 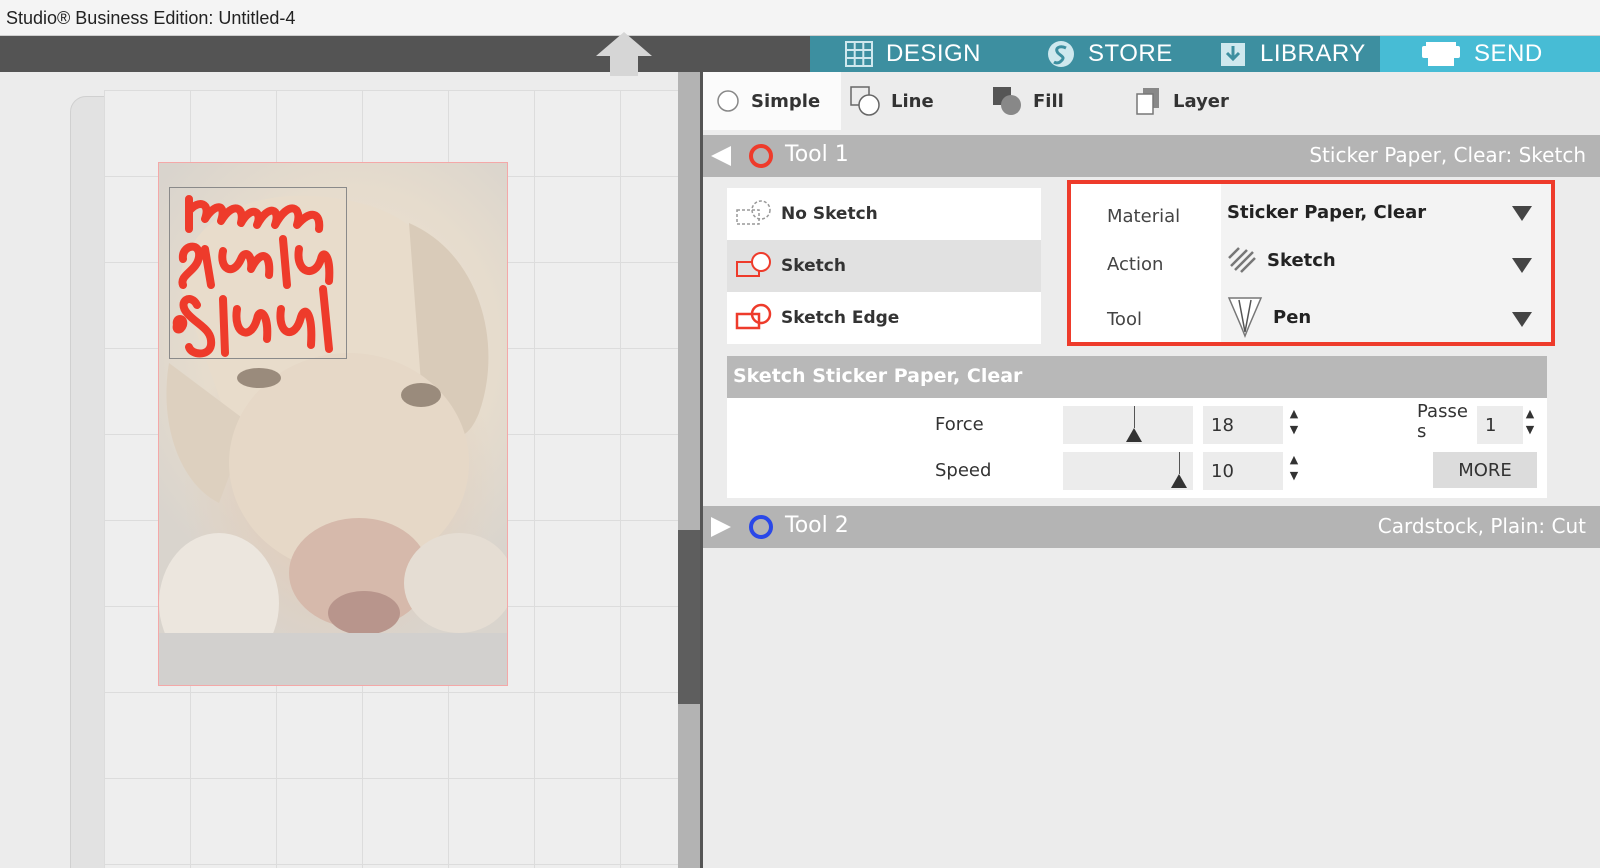 I want to click on force-slider, so click(x=1128, y=425).